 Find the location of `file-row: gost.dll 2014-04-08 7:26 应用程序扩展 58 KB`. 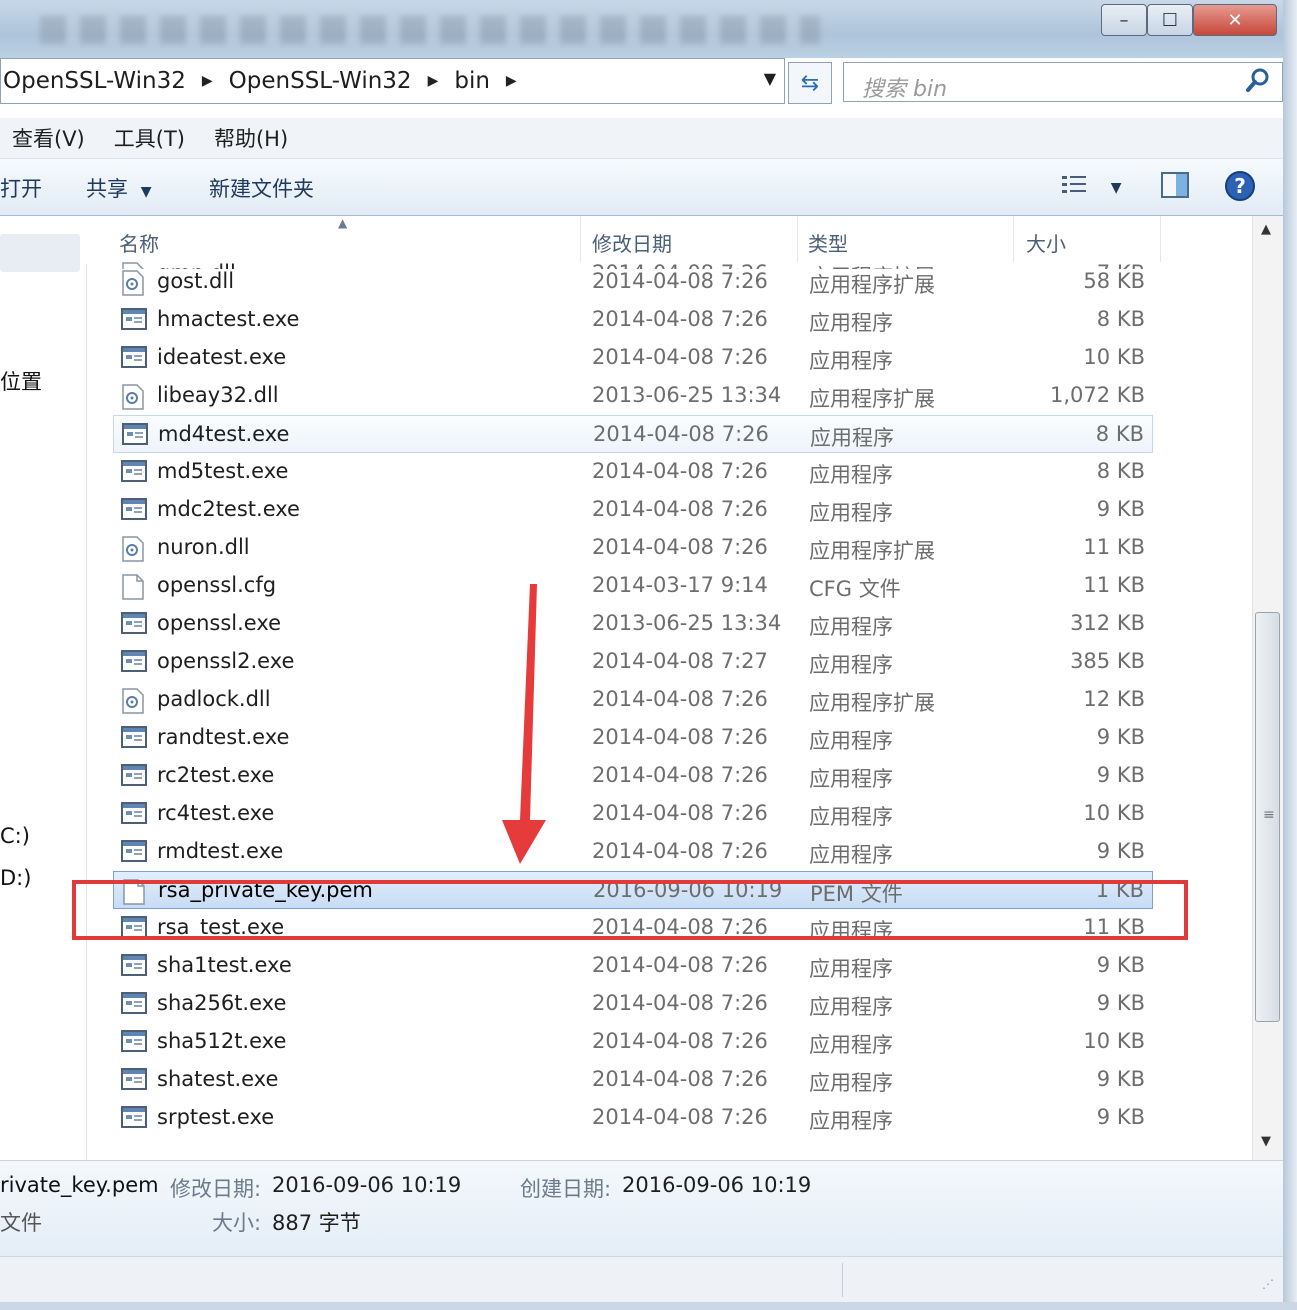

file-row: gost.dll 2014-04-08 7:26 应用程序扩展 58 KB is located at coordinates (633, 282).